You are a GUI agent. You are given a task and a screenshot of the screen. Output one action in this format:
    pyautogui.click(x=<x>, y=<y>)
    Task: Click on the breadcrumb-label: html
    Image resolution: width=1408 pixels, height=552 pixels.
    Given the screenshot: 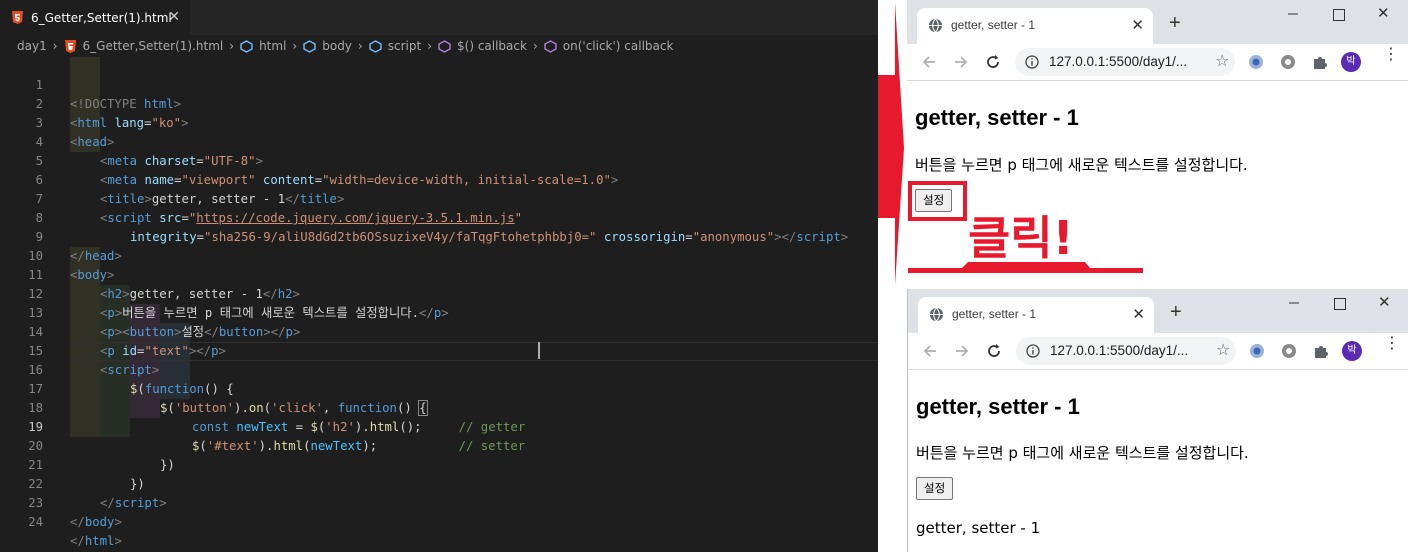 What is the action you would take?
    pyautogui.click(x=273, y=46)
    